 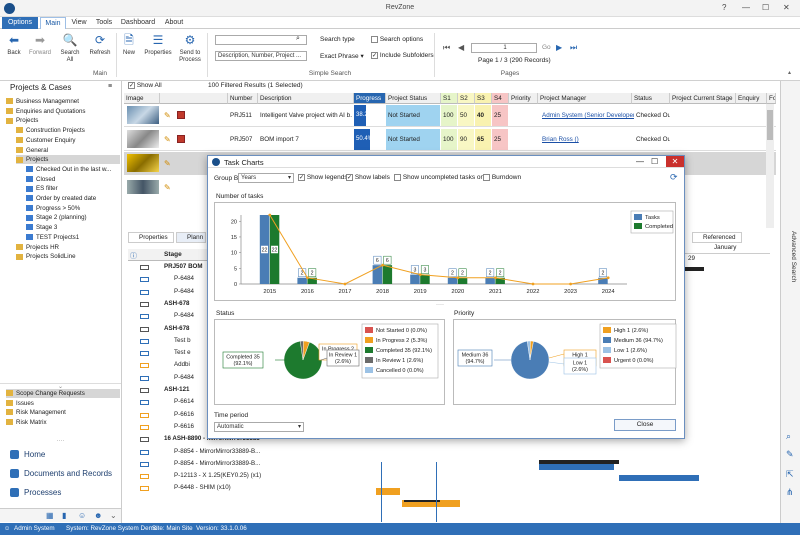 I want to click on stage-row: Test e, so click(x=182, y=352).